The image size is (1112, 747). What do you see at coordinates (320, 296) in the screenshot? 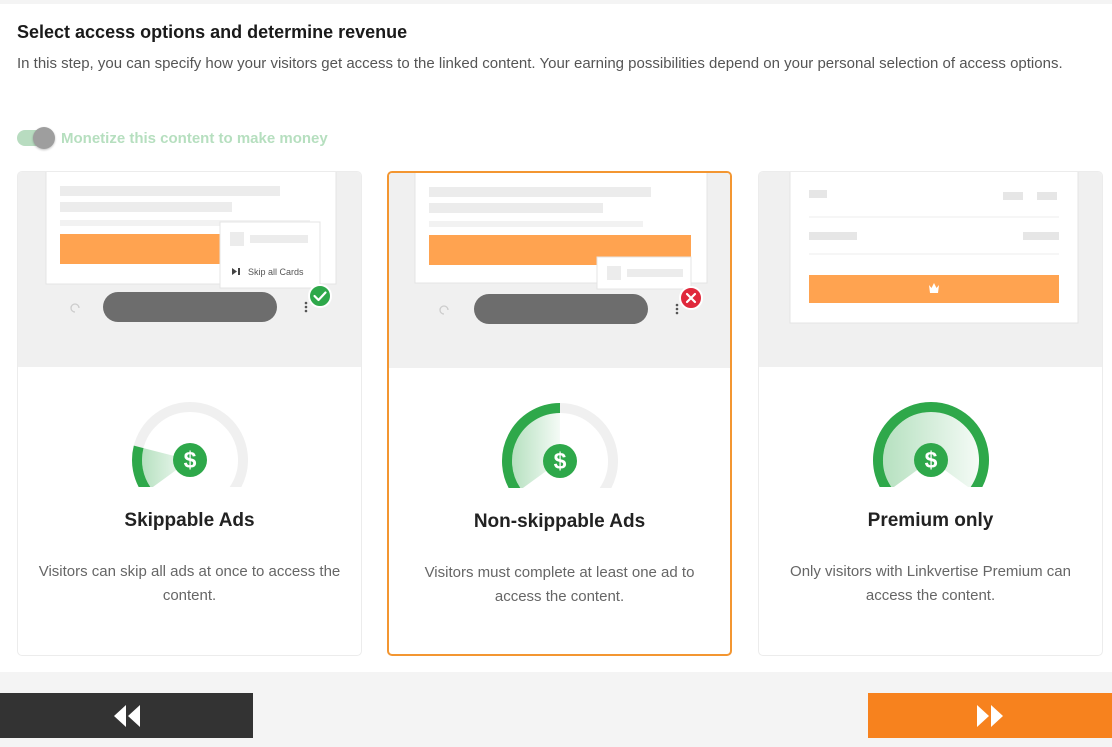
I see `check-icon` at bounding box center [320, 296].